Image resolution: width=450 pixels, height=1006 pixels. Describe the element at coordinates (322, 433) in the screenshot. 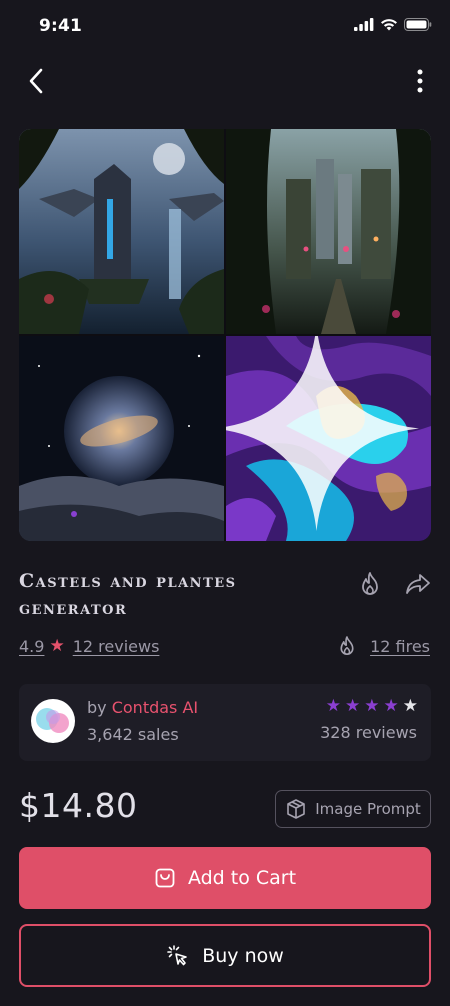

I see `sparkle-icon` at that location.